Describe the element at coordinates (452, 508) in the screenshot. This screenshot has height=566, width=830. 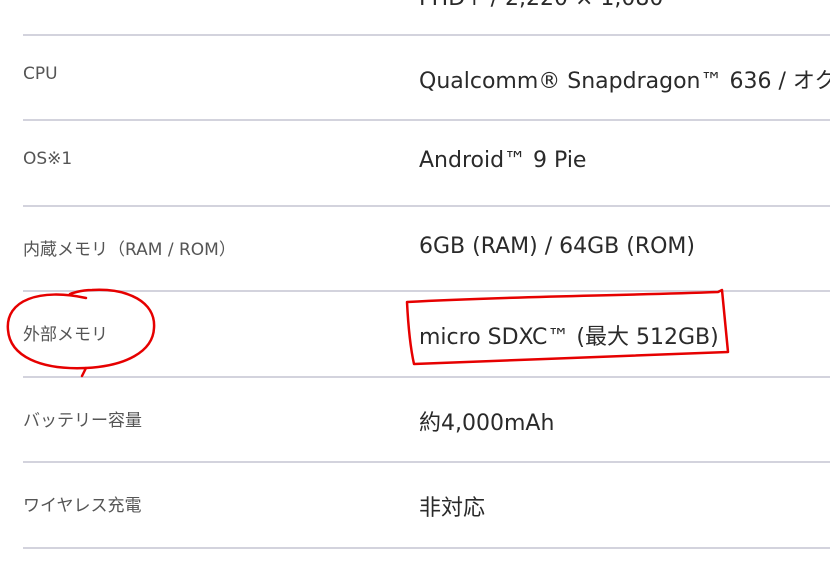
I see `row-value-wireless-charging: 非対応` at that location.